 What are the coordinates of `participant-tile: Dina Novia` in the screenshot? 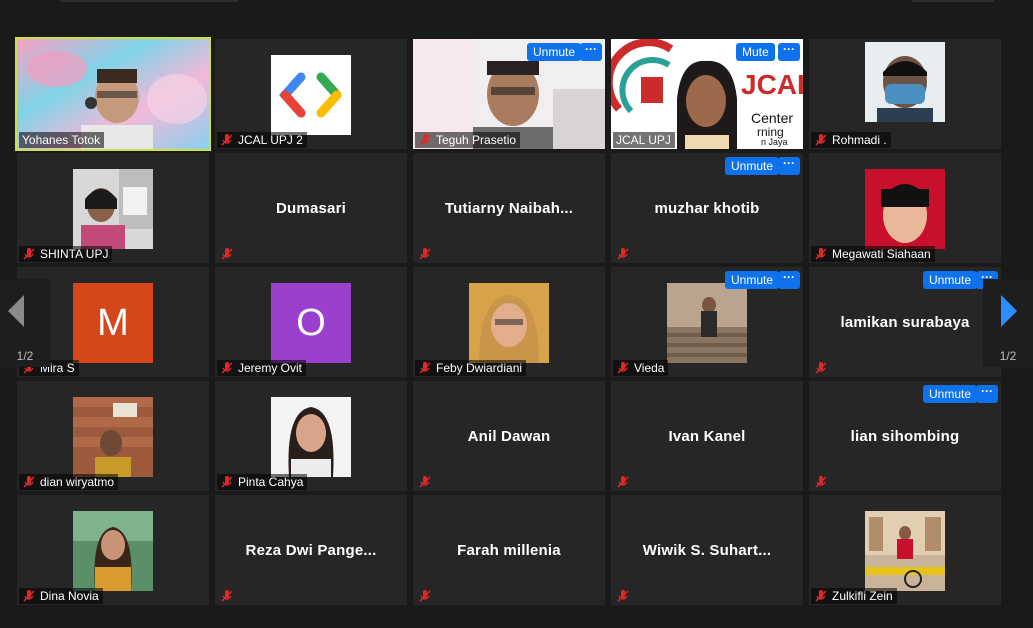 It's located at (113, 550).